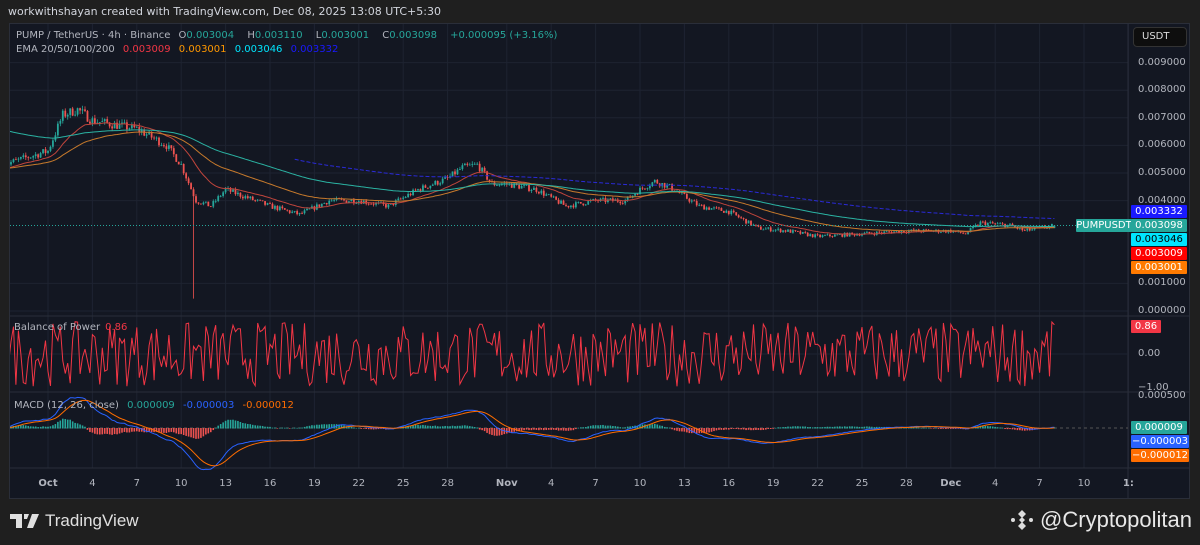 This screenshot has width=1200, height=545. I want to click on price-tick-label: 0.006000, so click(1162, 145).